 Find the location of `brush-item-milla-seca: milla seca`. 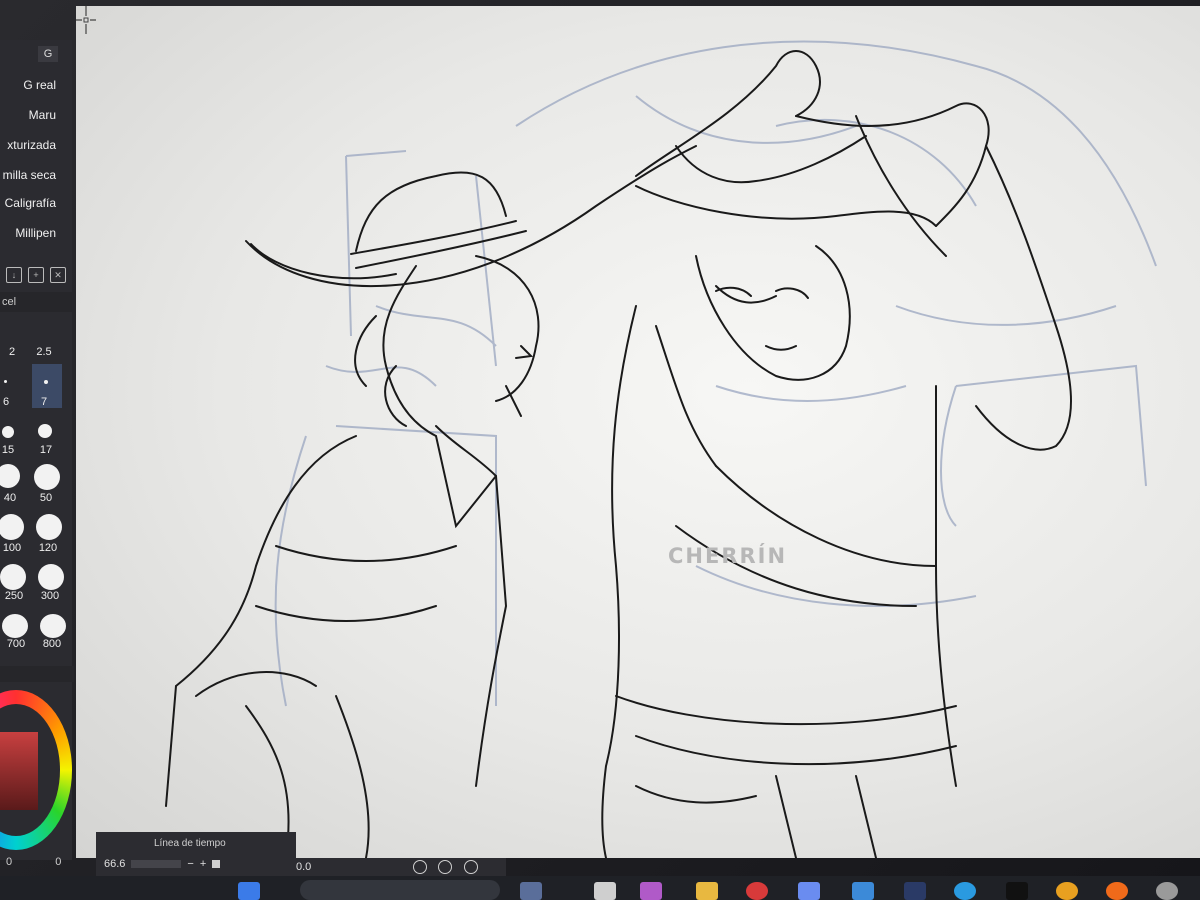

brush-item-milla-seca: milla seca is located at coordinates (29, 175).